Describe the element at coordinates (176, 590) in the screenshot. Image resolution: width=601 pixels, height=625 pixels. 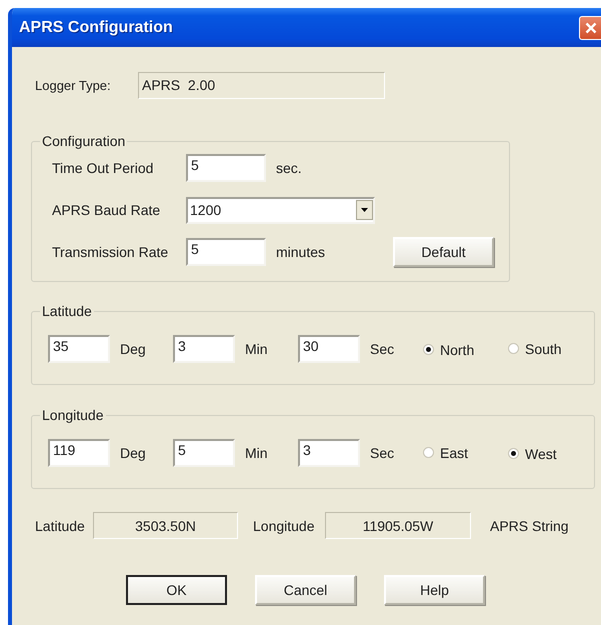
I see `dialog-button: OK` at that location.